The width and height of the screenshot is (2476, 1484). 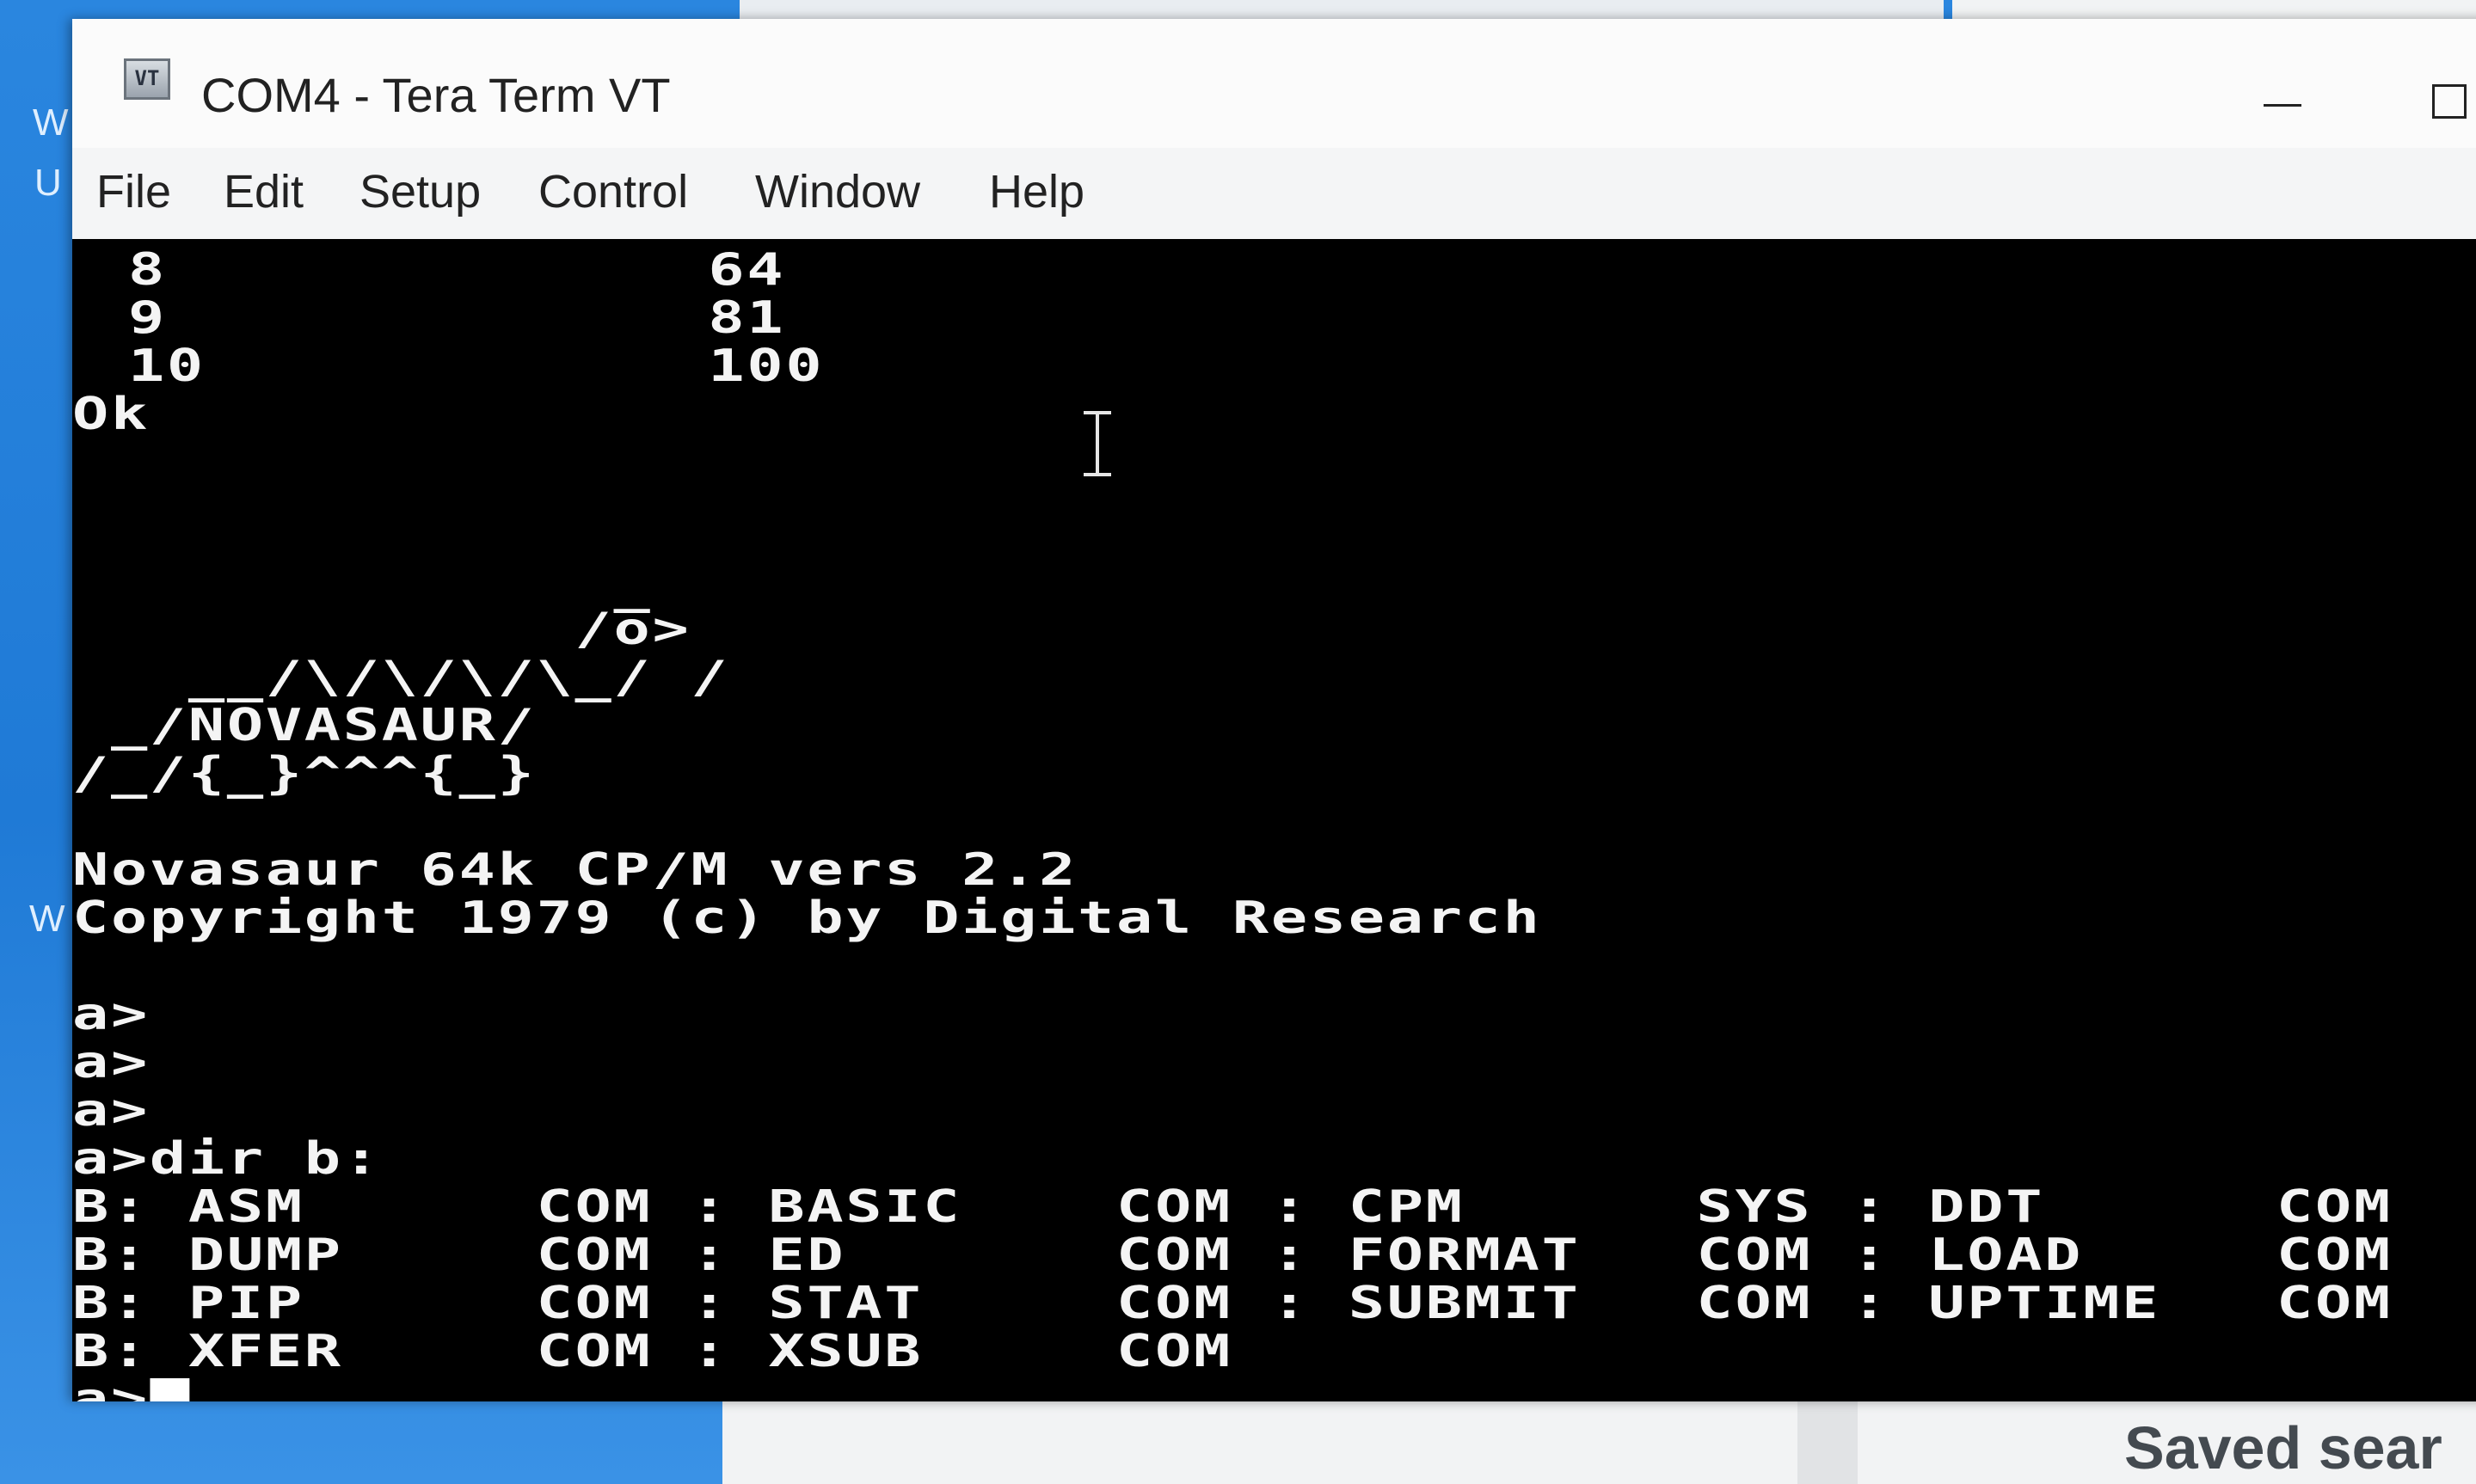 What do you see at coordinates (382, 629) in the screenshot?
I see `ascii-art-line: /o>` at bounding box center [382, 629].